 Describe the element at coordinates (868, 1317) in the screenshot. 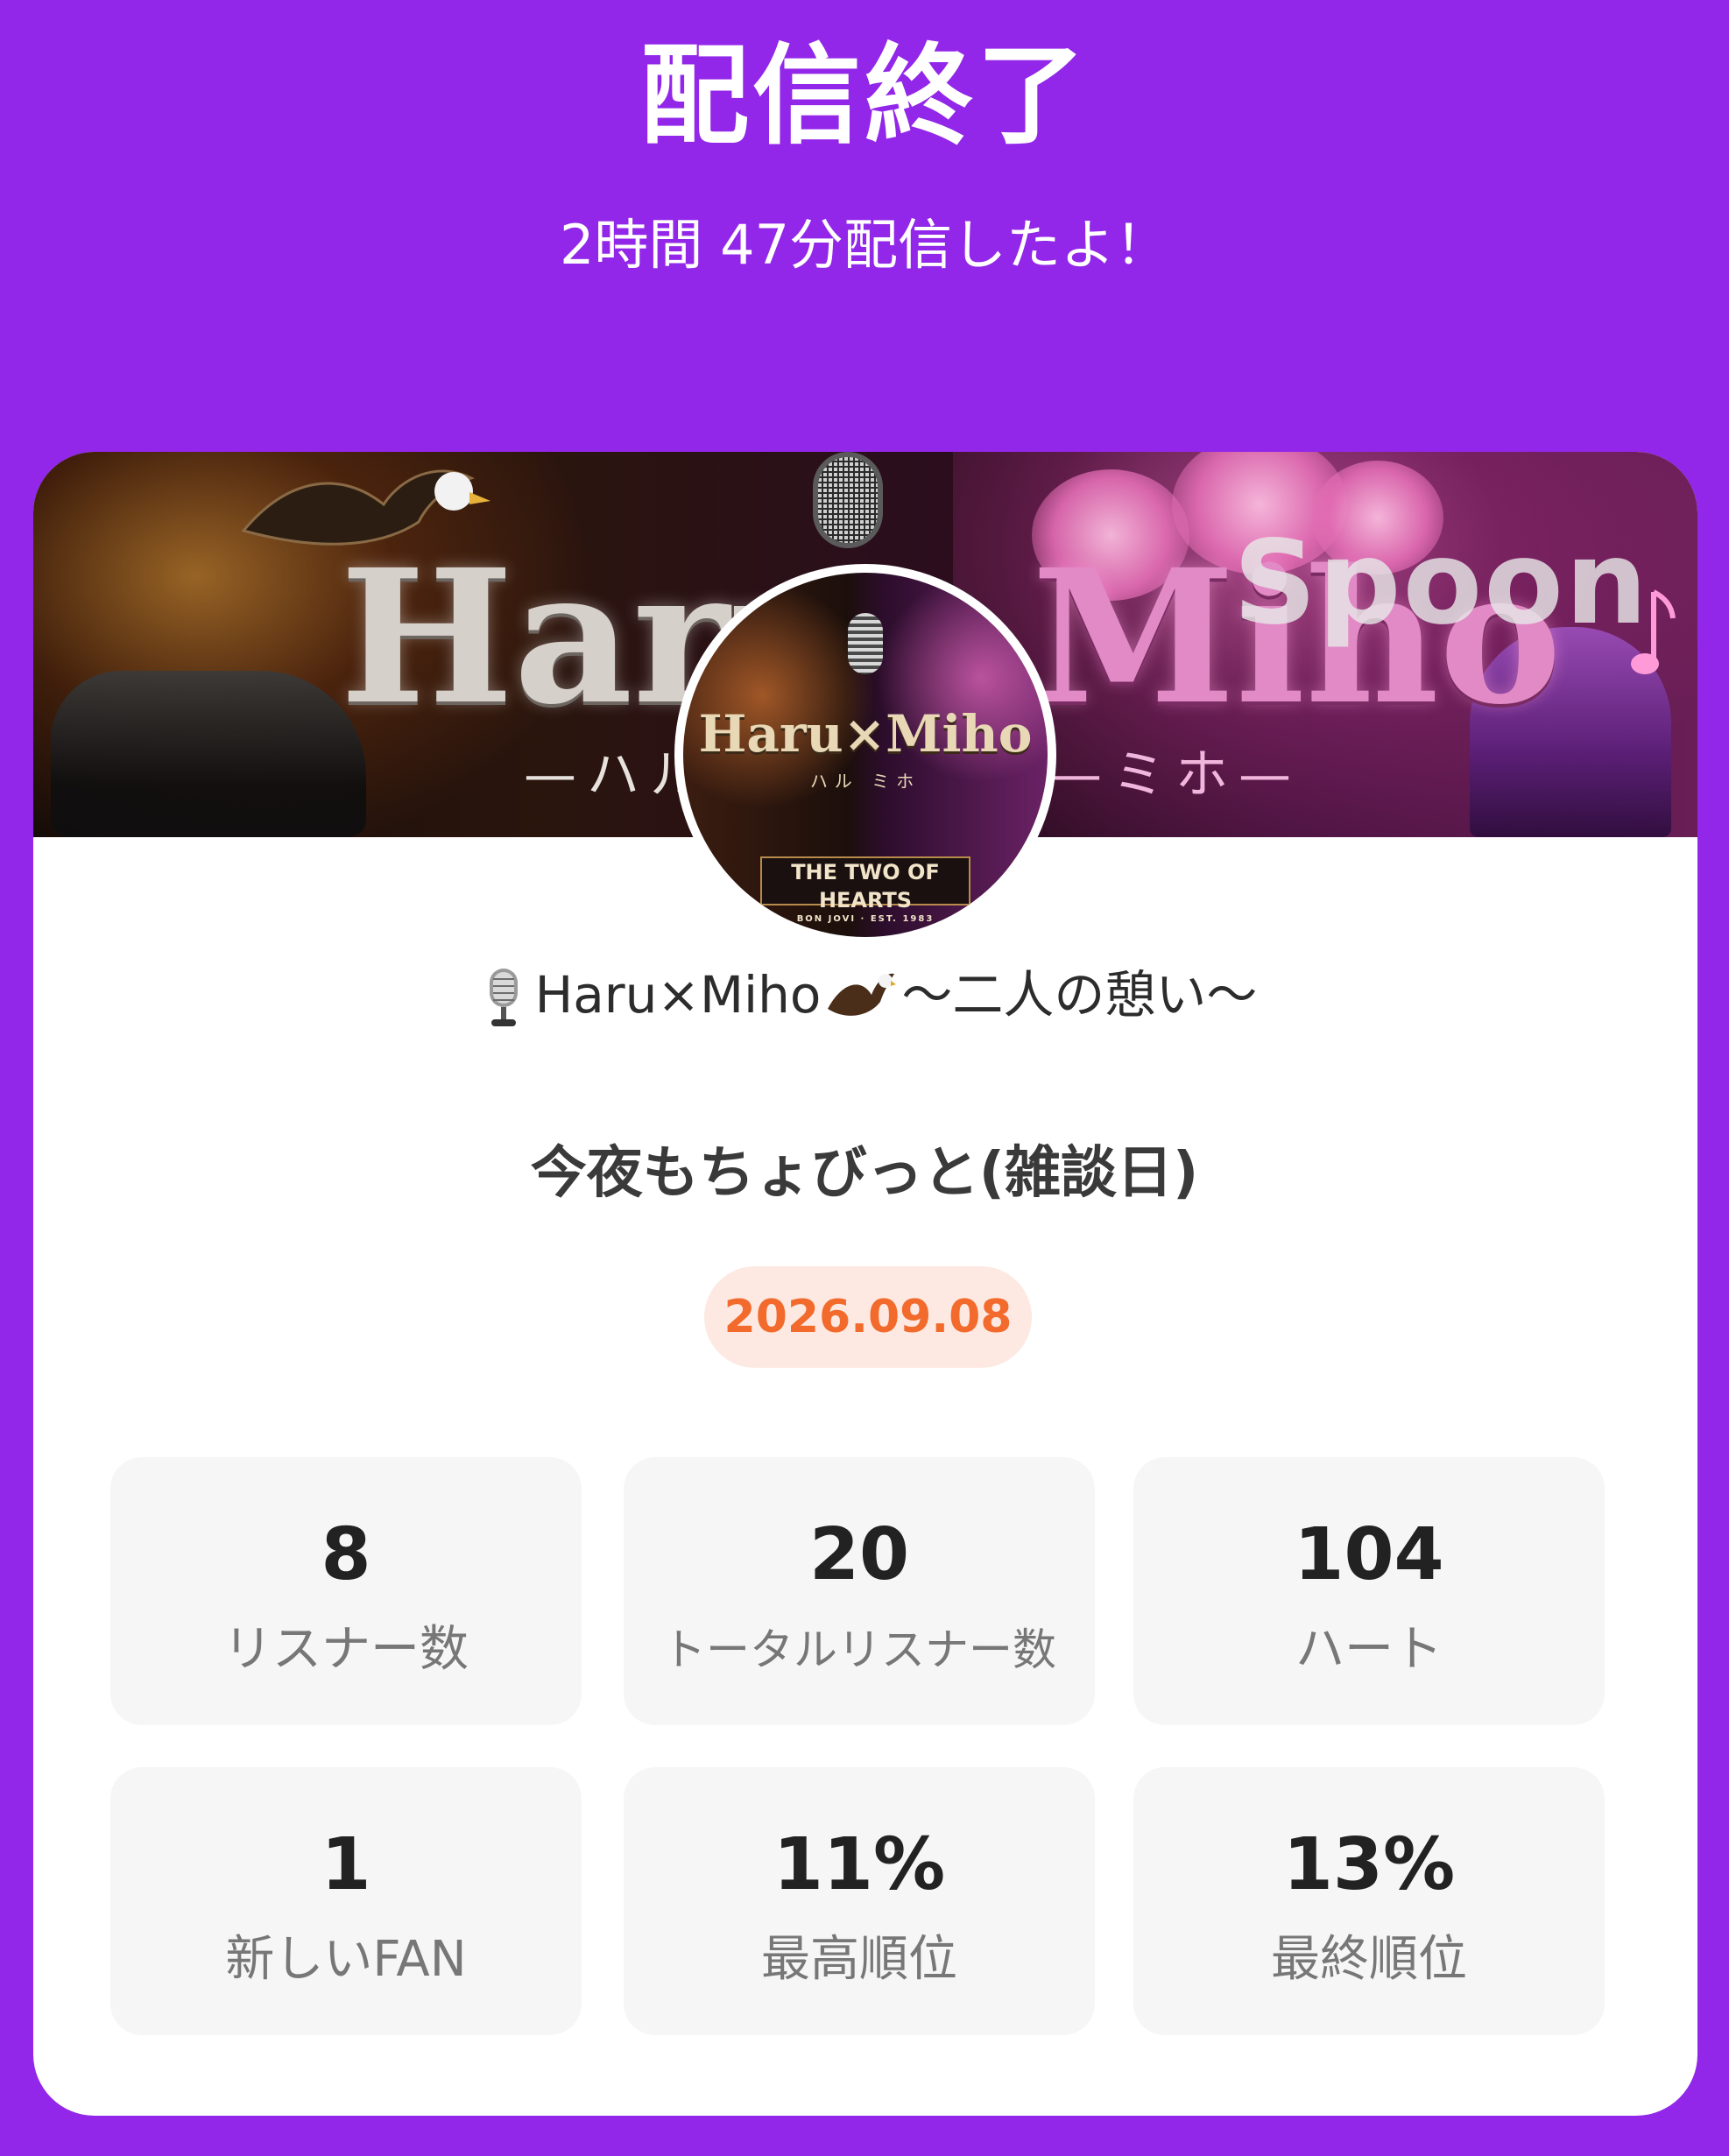

I see `date-badge: 2026.09.08` at that location.